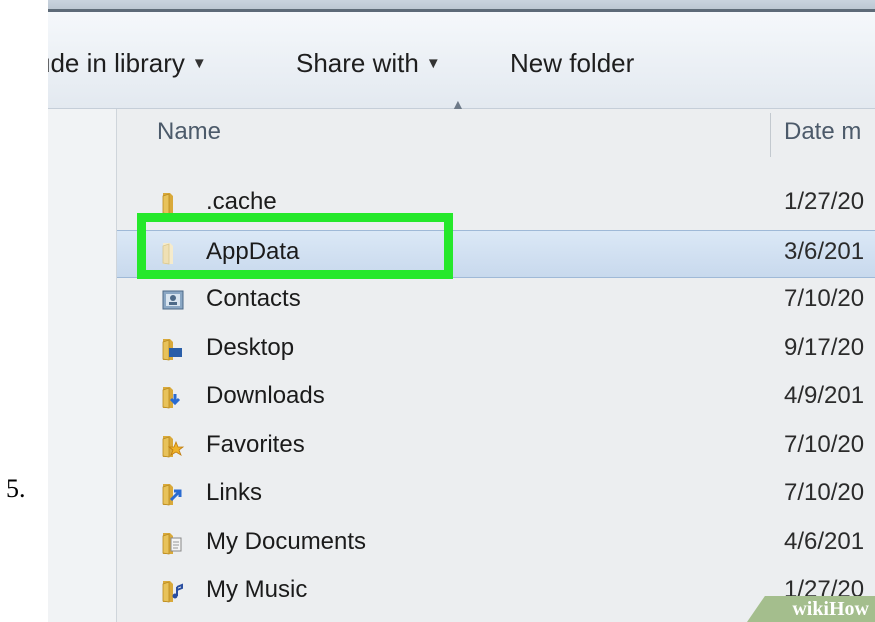 The width and height of the screenshot is (875, 622). Describe the element at coordinates (16, 488) in the screenshot. I see `step-number: 5.` at that location.